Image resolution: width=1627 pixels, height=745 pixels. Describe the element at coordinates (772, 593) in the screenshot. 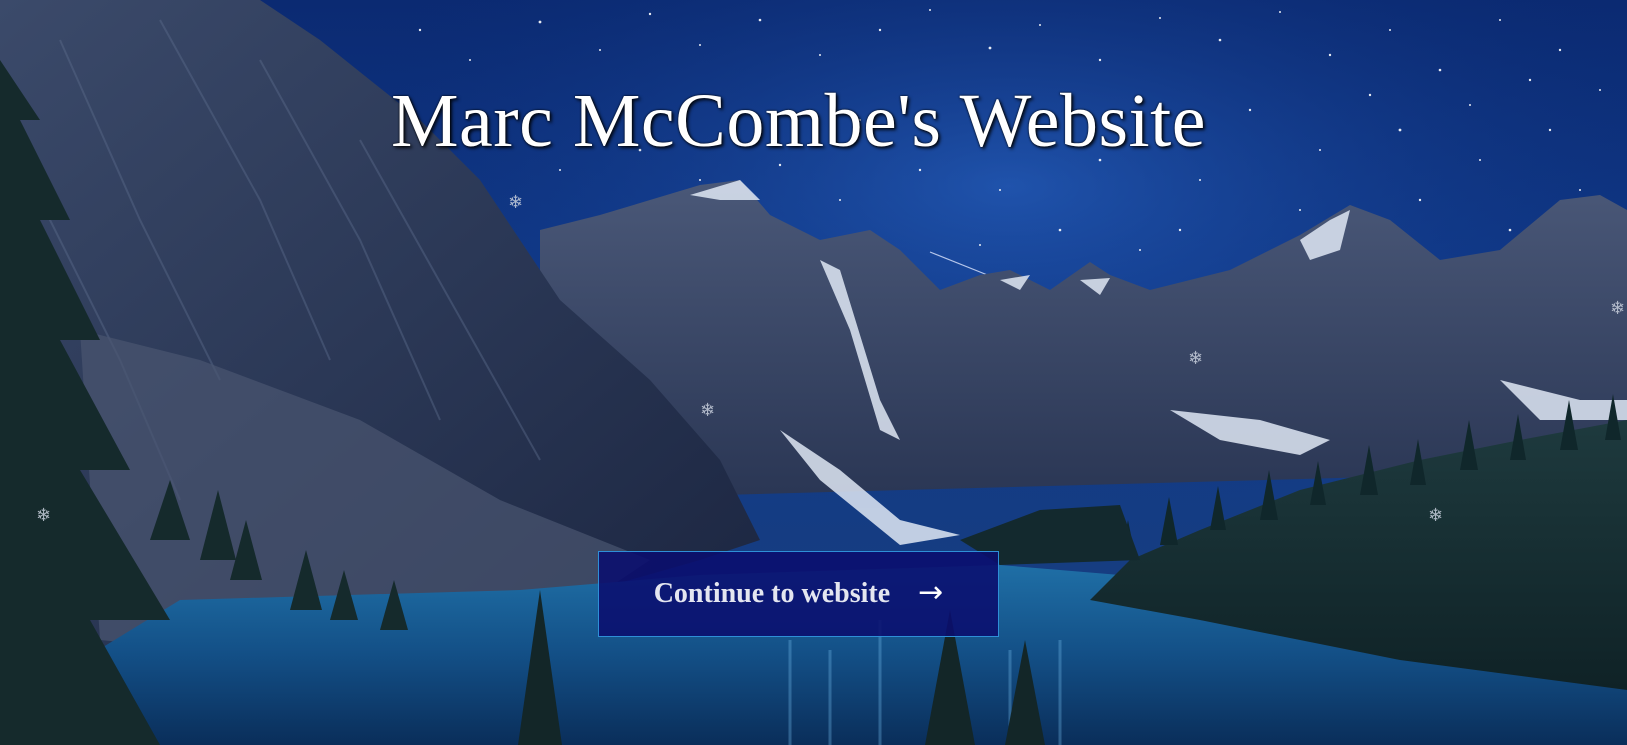

I see `continue-button-label: Continue to website` at that location.